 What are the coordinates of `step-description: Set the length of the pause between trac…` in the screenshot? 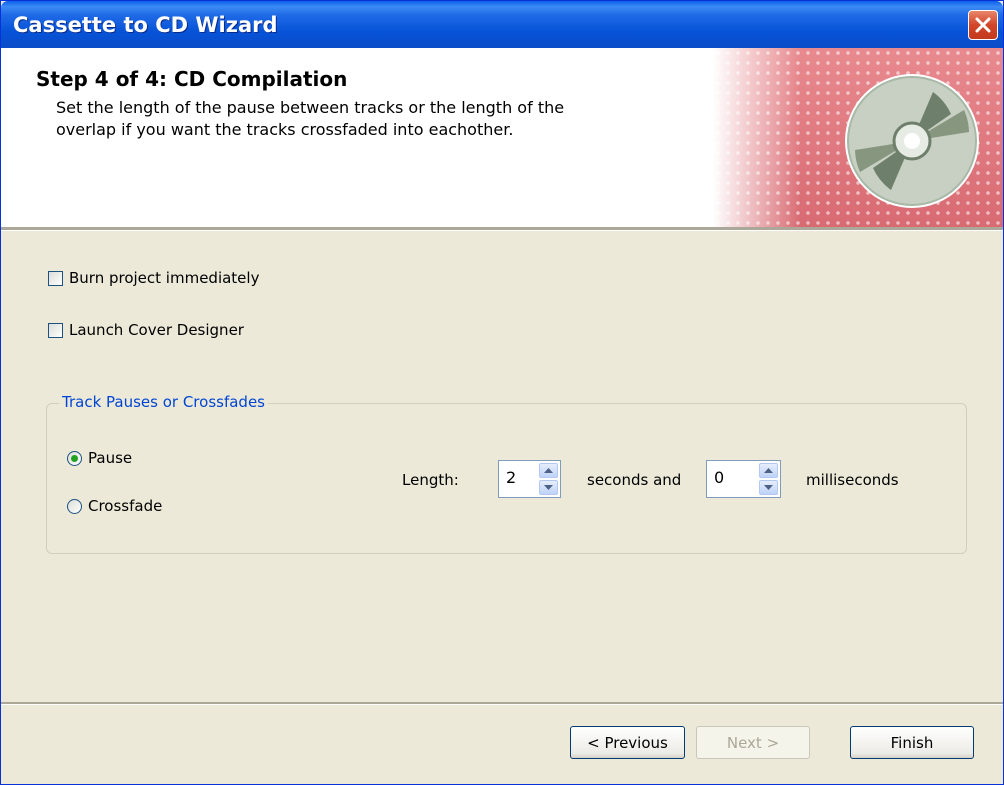 It's located at (366, 119).